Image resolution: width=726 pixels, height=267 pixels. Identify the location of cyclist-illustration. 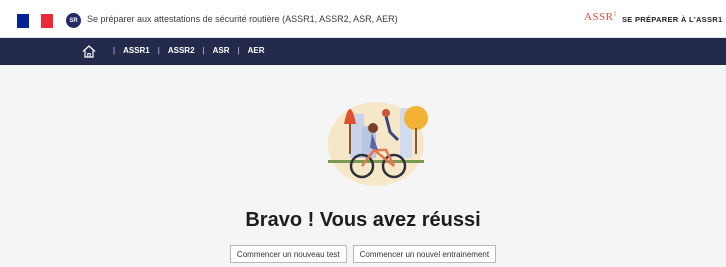
(378, 144).